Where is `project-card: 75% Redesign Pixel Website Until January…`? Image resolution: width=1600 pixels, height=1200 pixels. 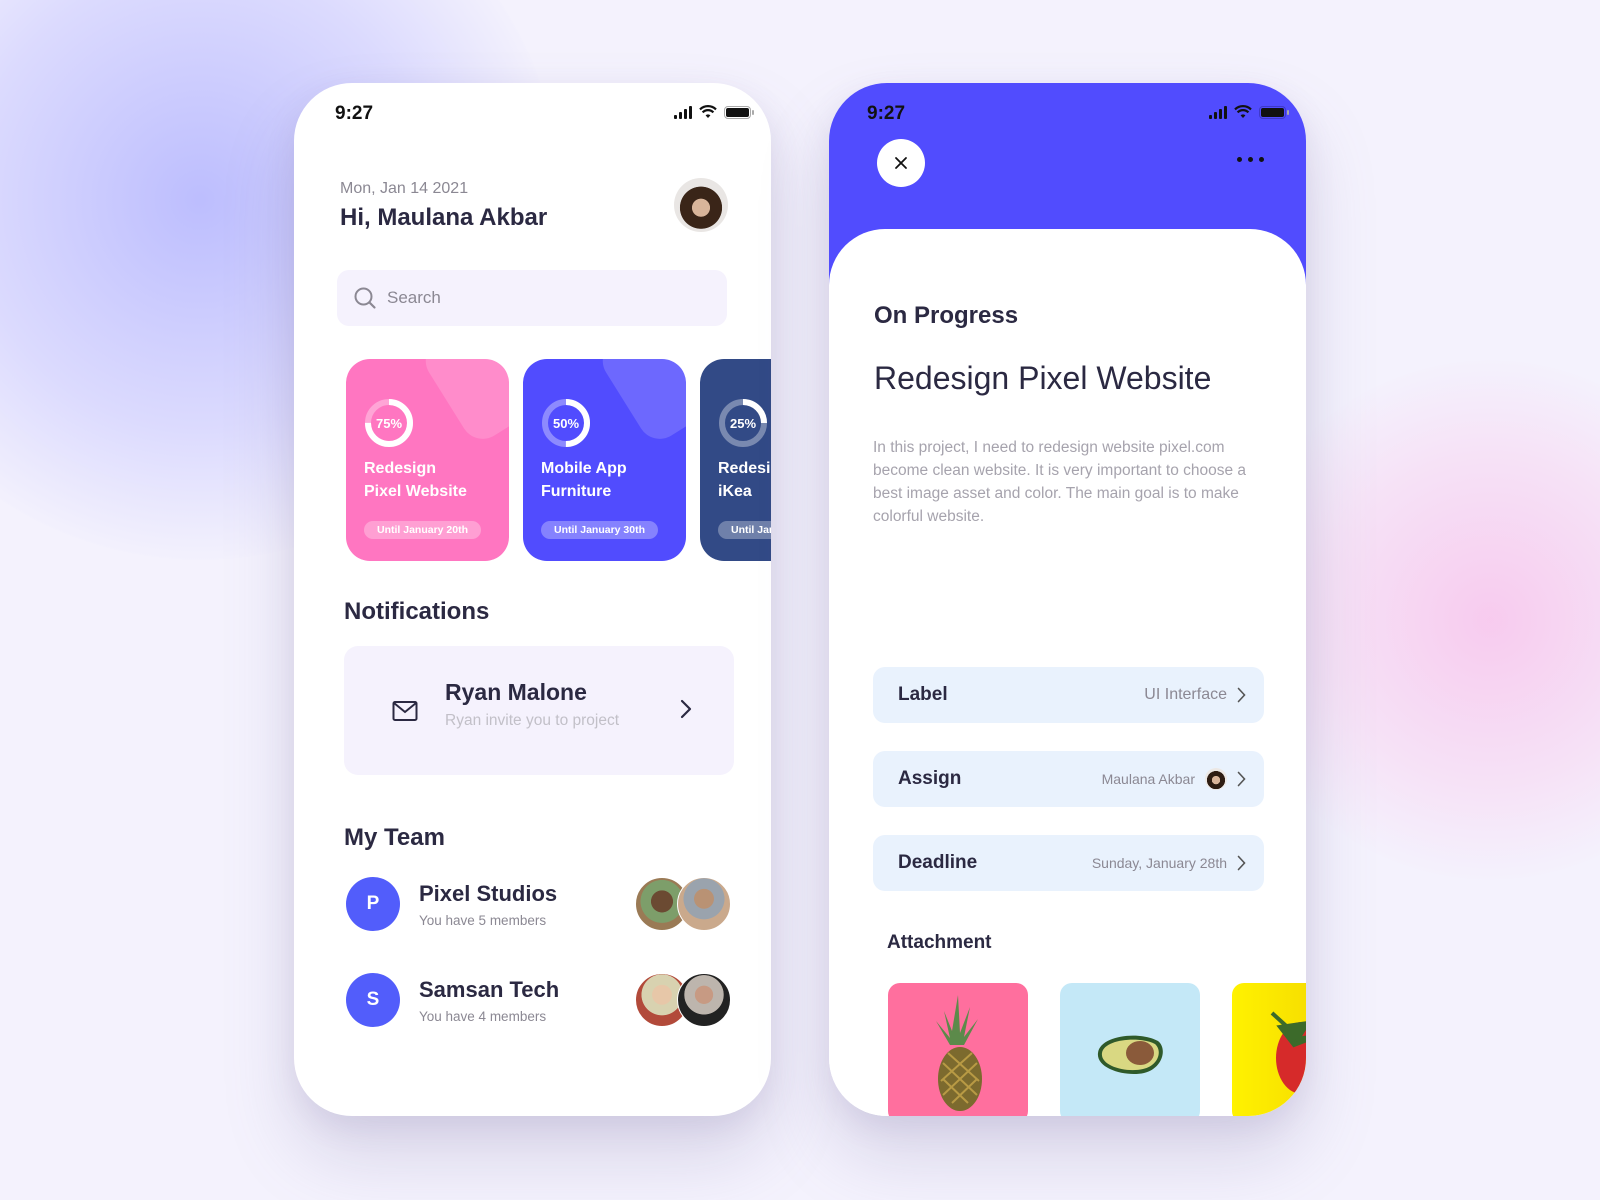
project-card: 75% Redesign Pixel Website Until January… is located at coordinates (427, 460).